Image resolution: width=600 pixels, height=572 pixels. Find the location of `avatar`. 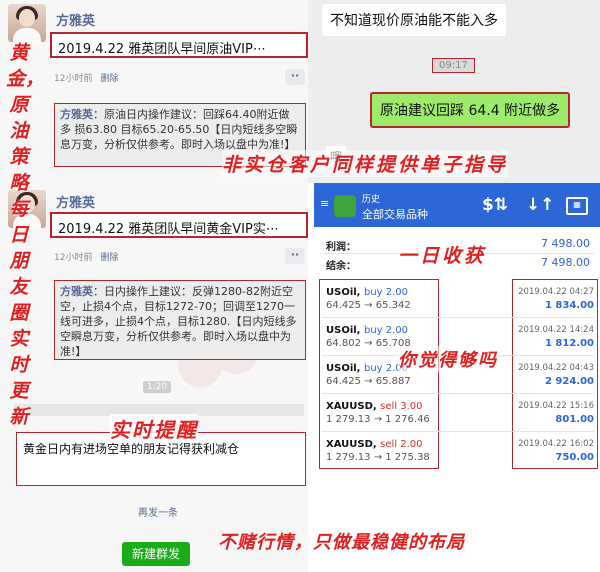

avatar is located at coordinates (27, 23).